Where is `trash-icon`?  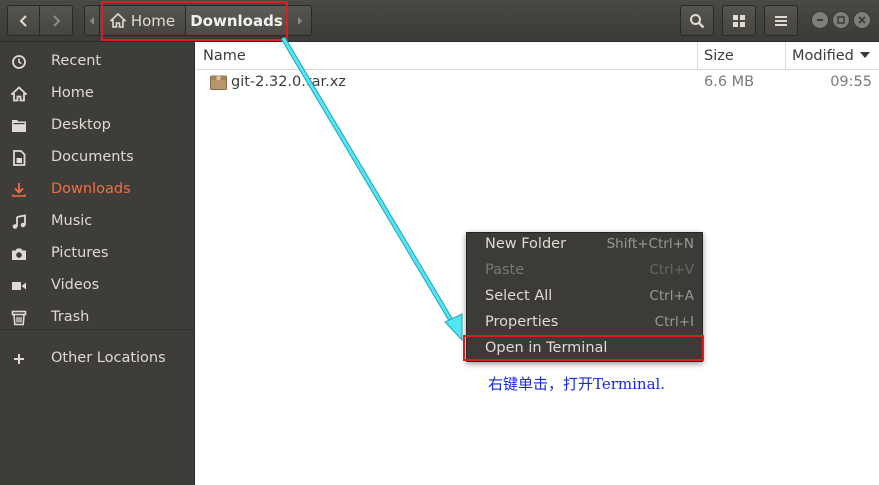 trash-icon is located at coordinates (18, 317).